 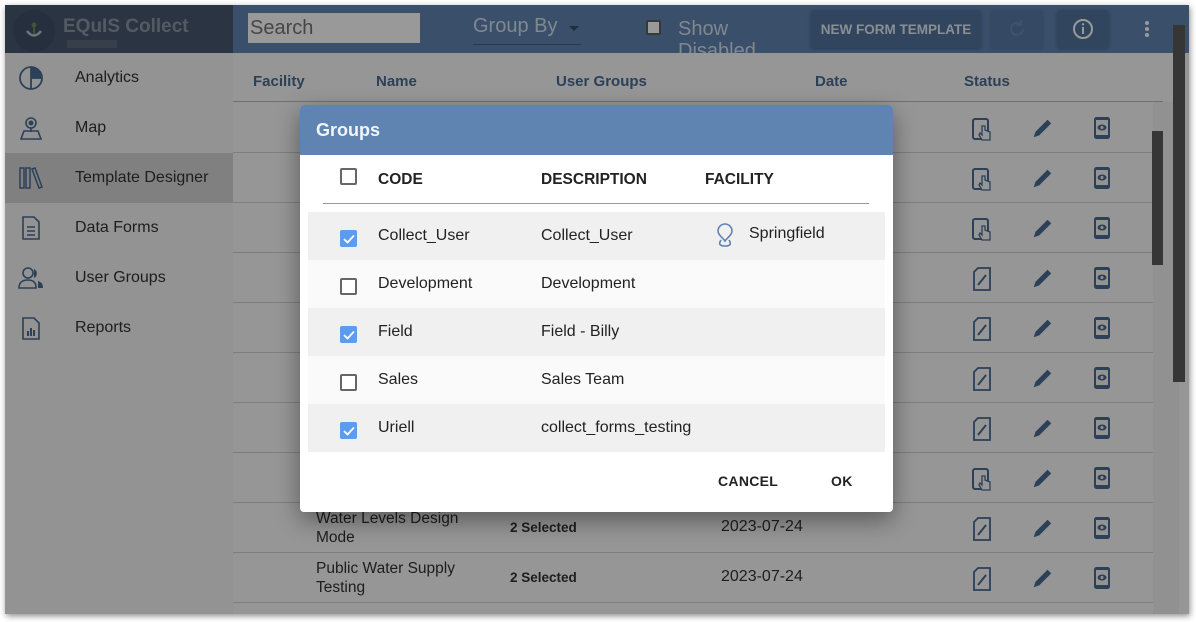 I want to click on group-code: Uriell, so click(x=396, y=427).